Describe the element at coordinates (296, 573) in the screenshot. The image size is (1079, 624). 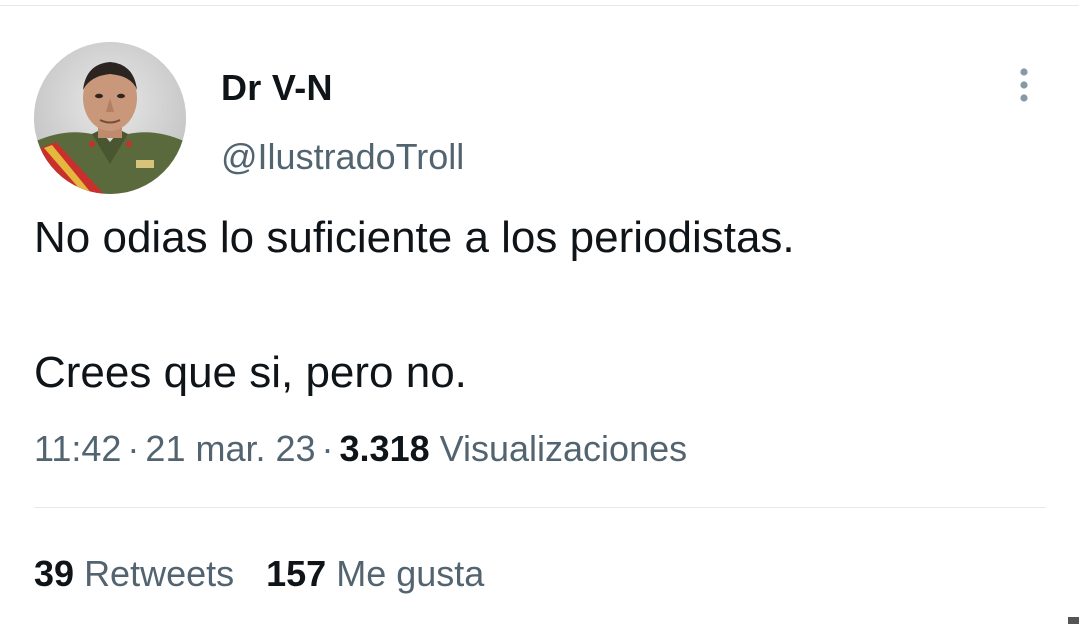
I see `likes-count: 157` at that location.